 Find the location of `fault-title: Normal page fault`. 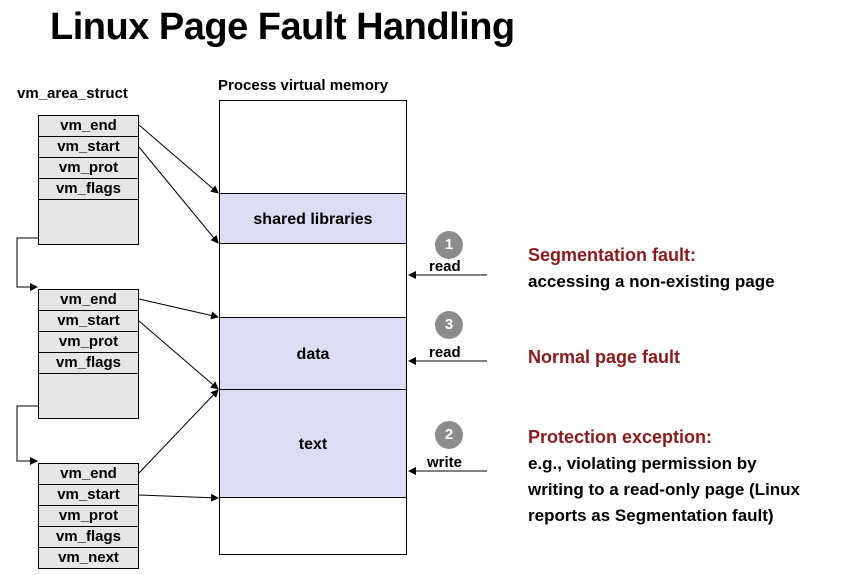

fault-title: Normal page fault is located at coordinates (604, 357).